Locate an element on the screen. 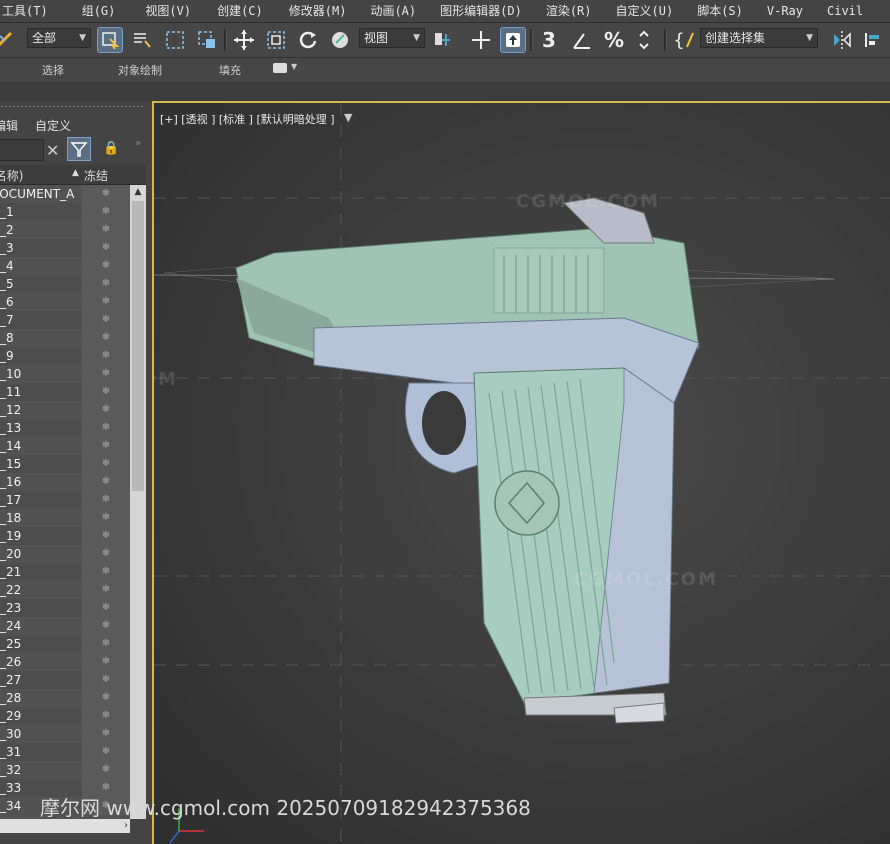  list-item: _8 ❄ is located at coordinates (65, 338).